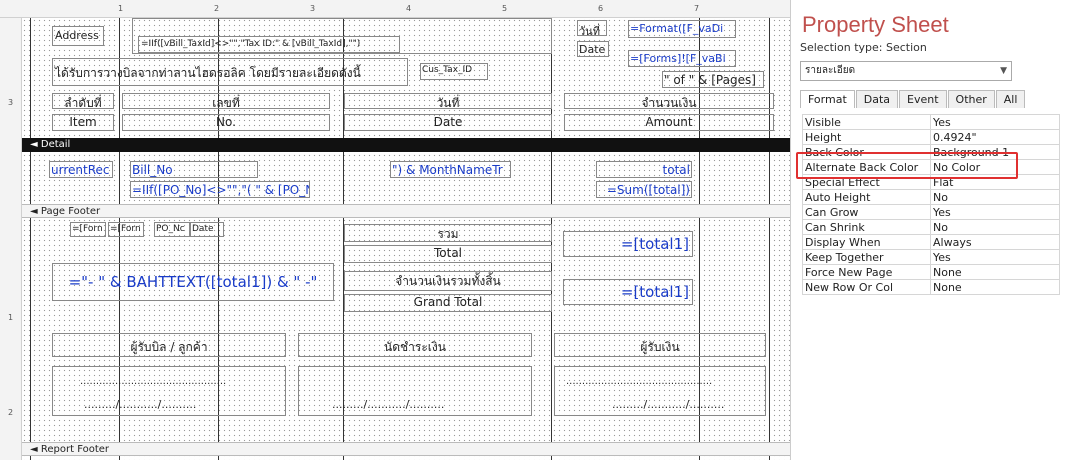 This screenshot has width=1069, height=460. What do you see at coordinates (448, 101) in the screenshot?
I see `date-header-thai: วันที่` at bounding box center [448, 101].